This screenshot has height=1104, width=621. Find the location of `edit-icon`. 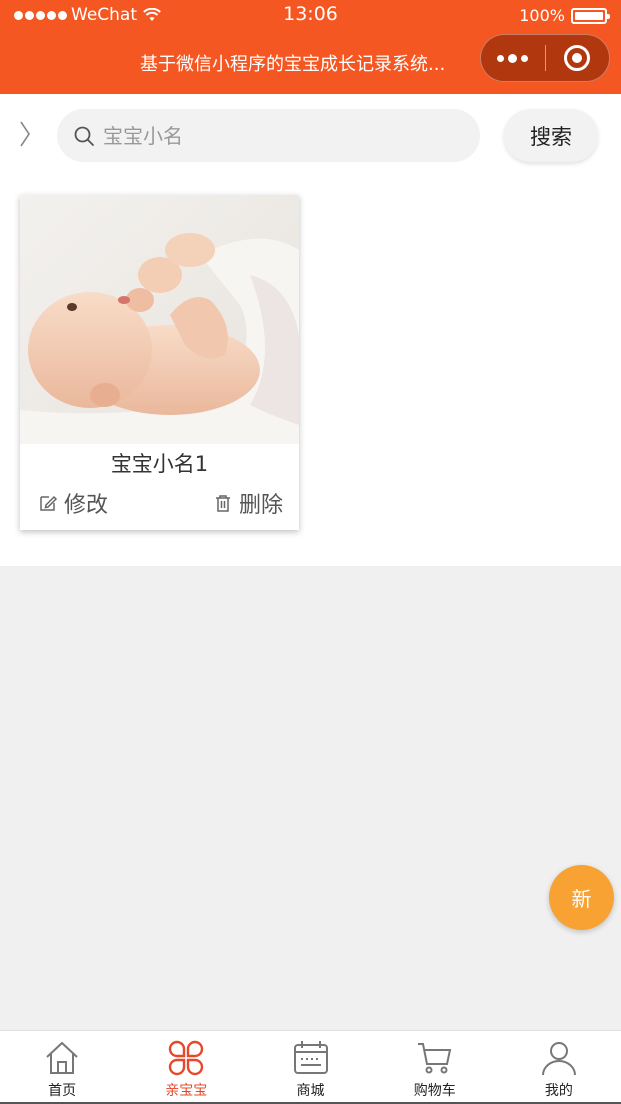

edit-icon is located at coordinates (49, 503).